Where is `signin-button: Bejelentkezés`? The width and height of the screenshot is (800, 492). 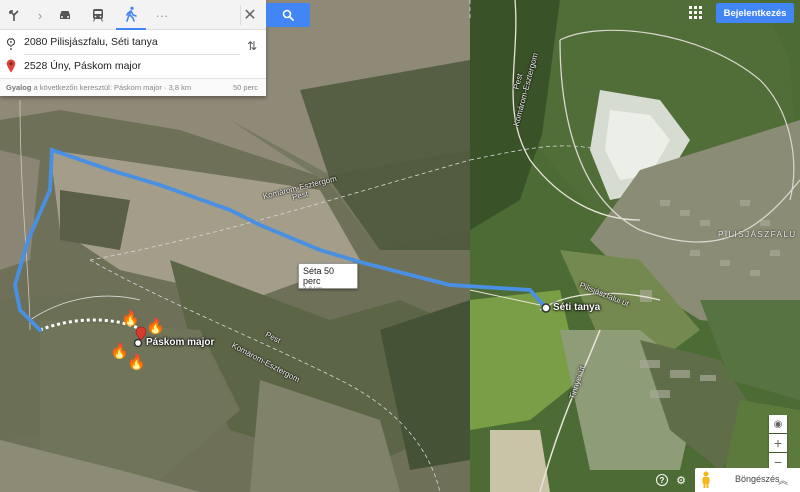
signin-button: Bejelentkezés is located at coordinates (755, 13).